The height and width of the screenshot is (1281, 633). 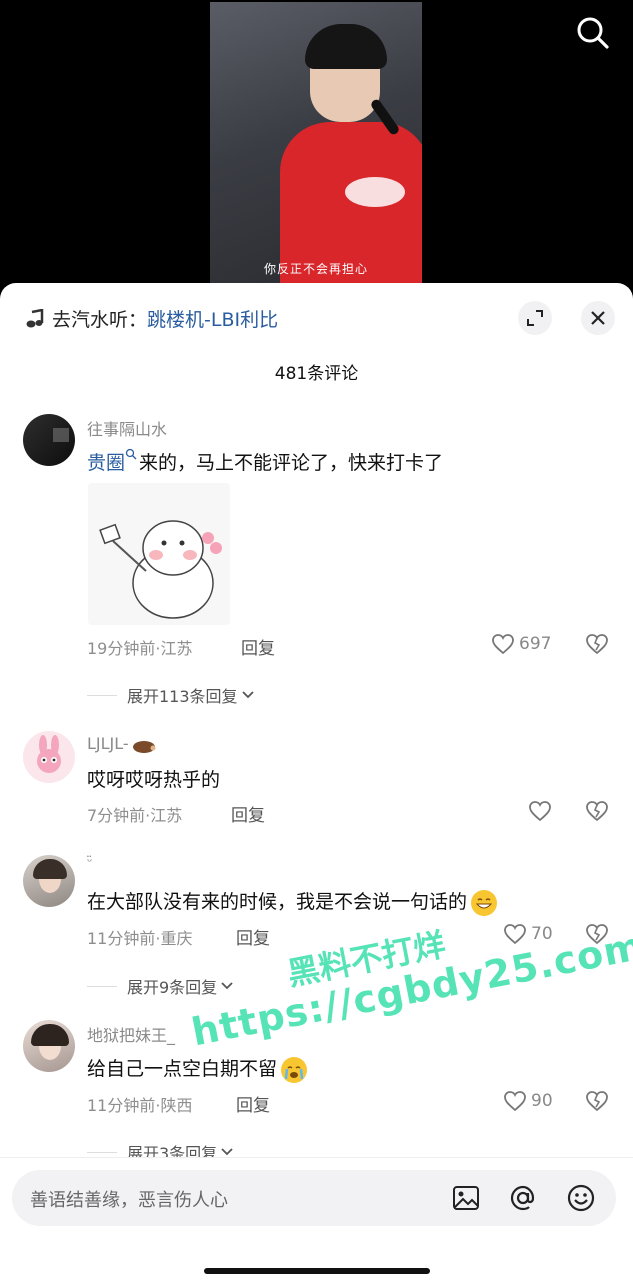 What do you see at coordinates (154, 780) in the screenshot?
I see `comment-text: 哎呀哎呀热乎的` at bounding box center [154, 780].